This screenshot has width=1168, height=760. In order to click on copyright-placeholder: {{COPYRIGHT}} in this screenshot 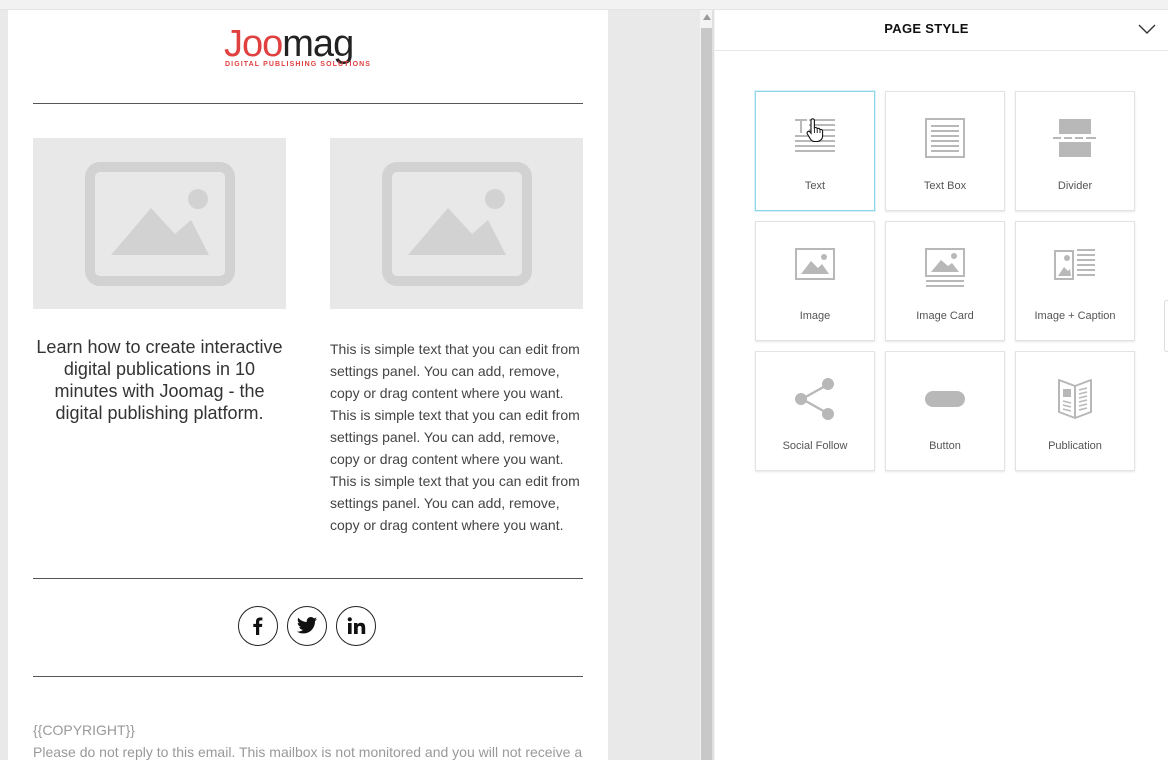, I will do `click(84, 730)`.